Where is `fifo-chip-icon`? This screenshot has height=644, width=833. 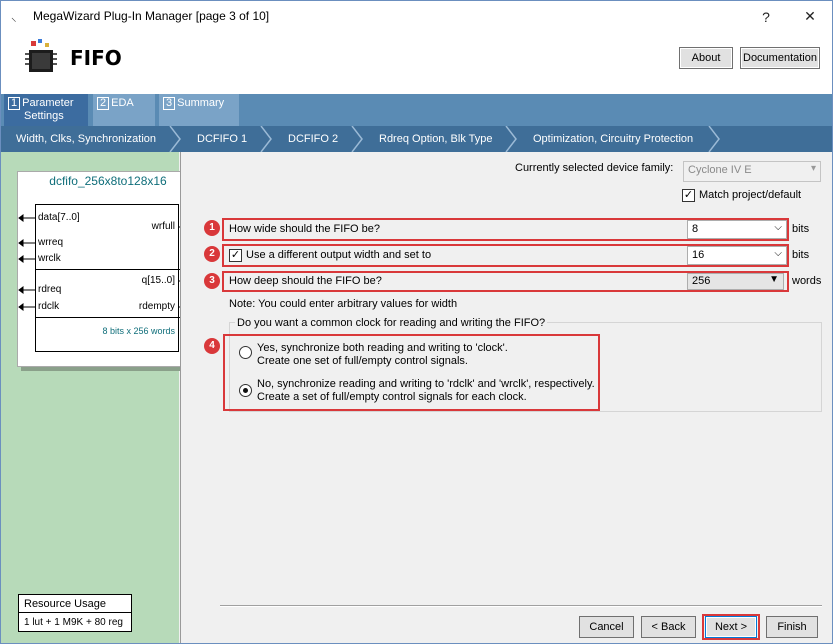 fifo-chip-icon is located at coordinates (41, 55).